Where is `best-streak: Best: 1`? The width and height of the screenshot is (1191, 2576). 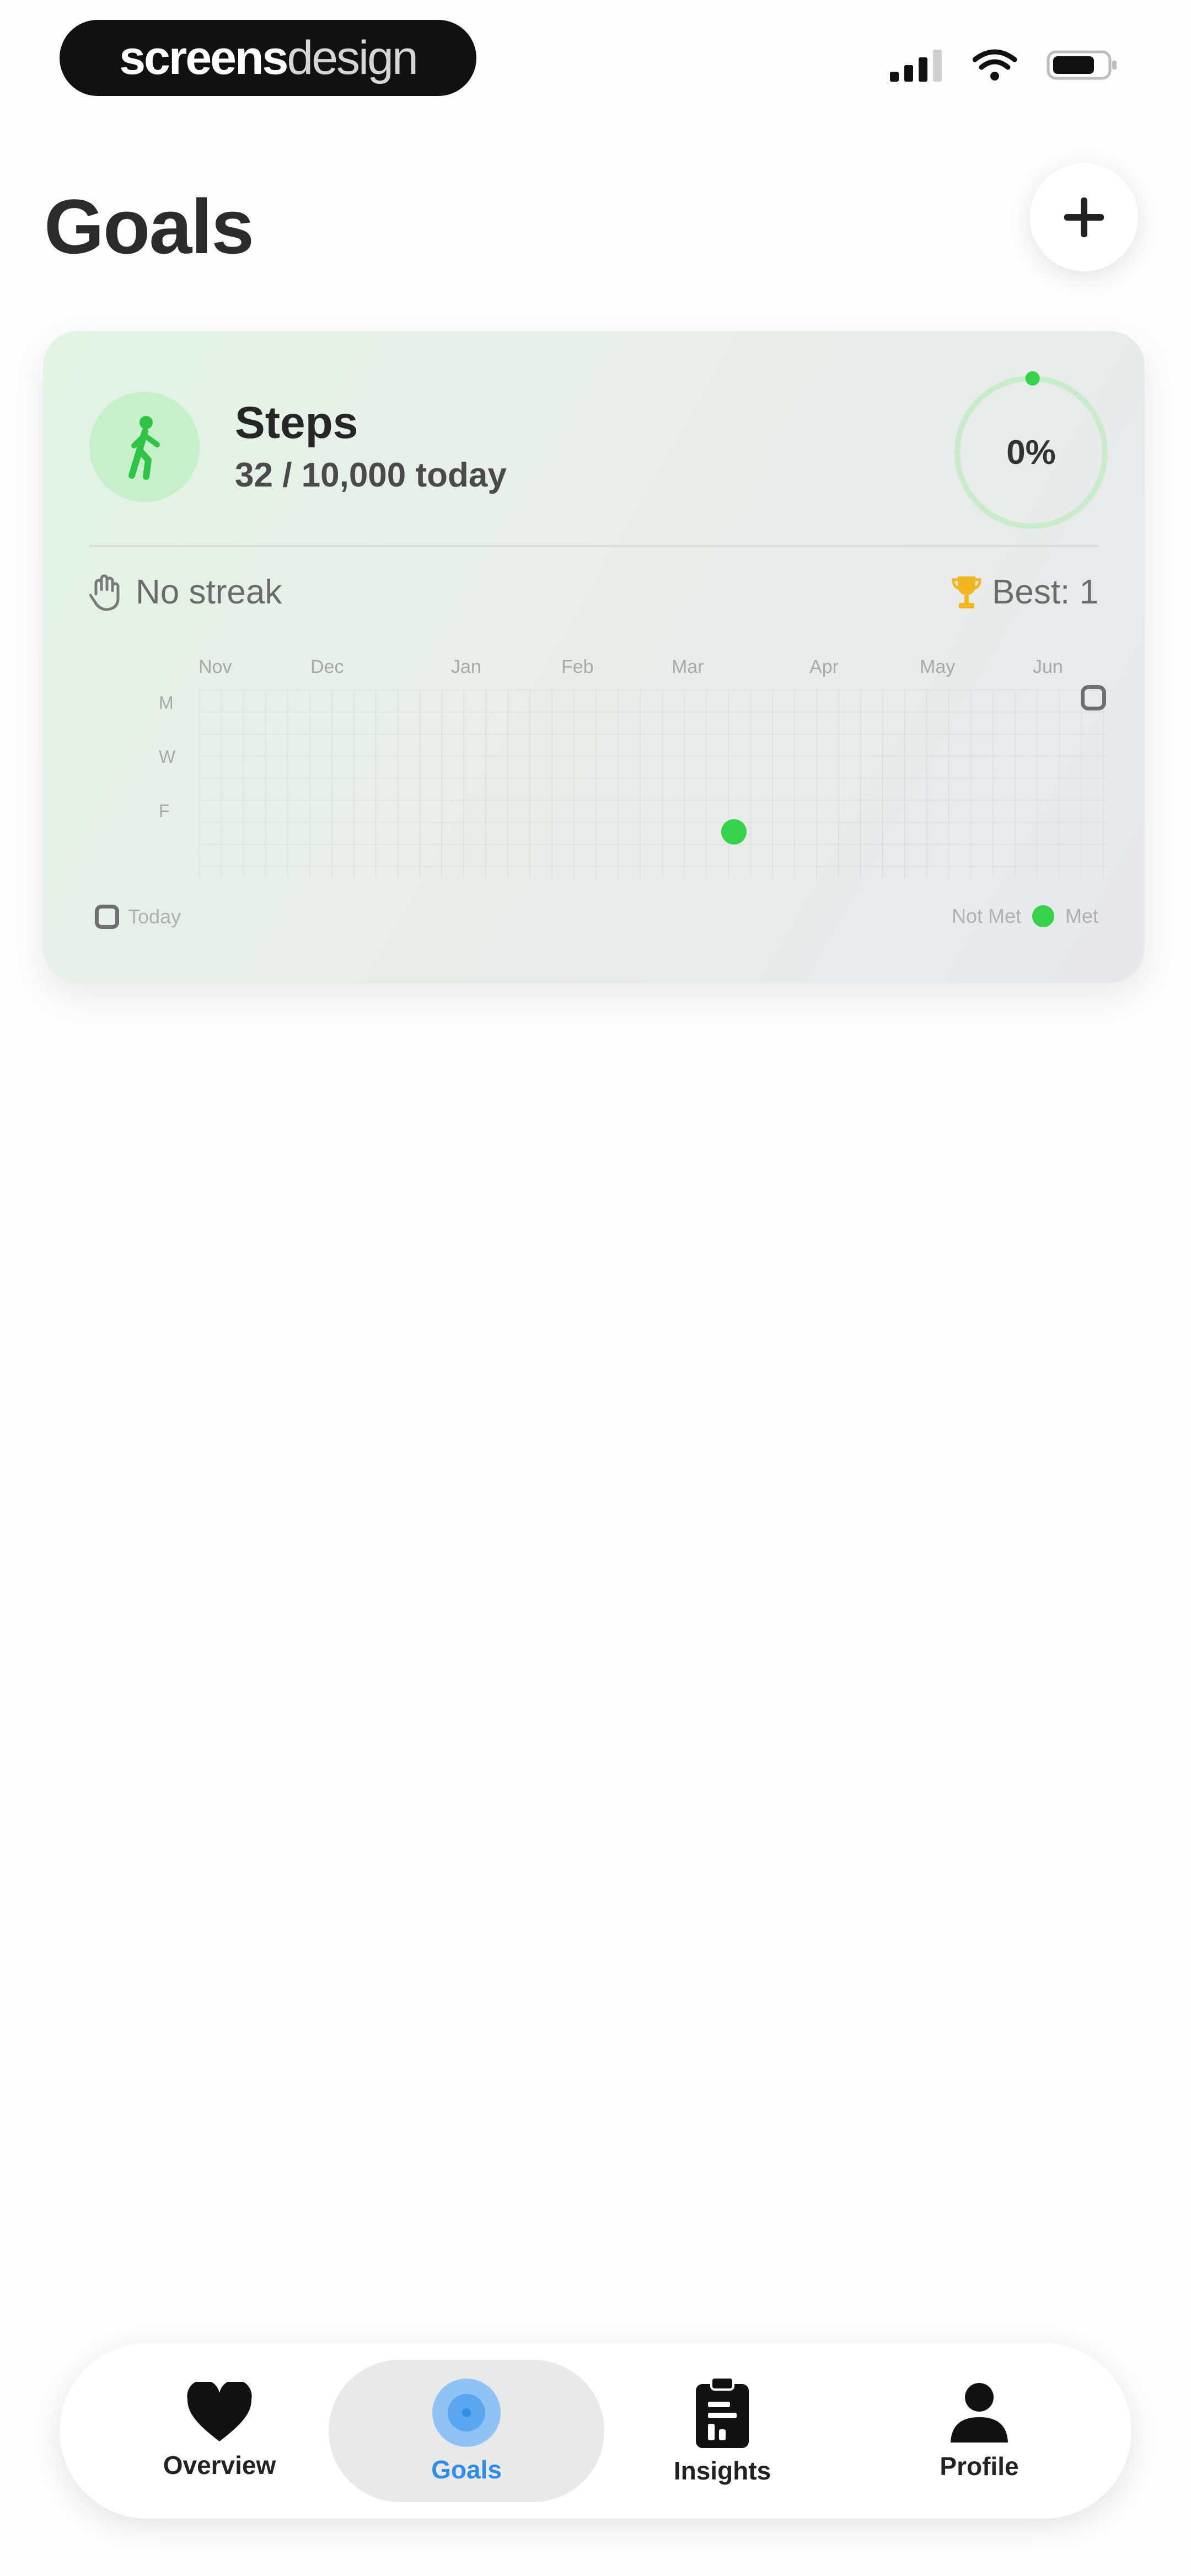 best-streak: Best: 1 is located at coordinates (1024, 592).